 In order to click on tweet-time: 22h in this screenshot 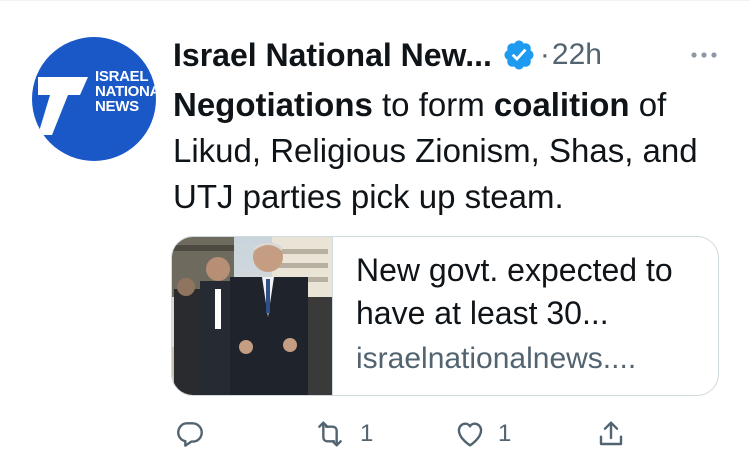, I will do `click(577, 55)`.